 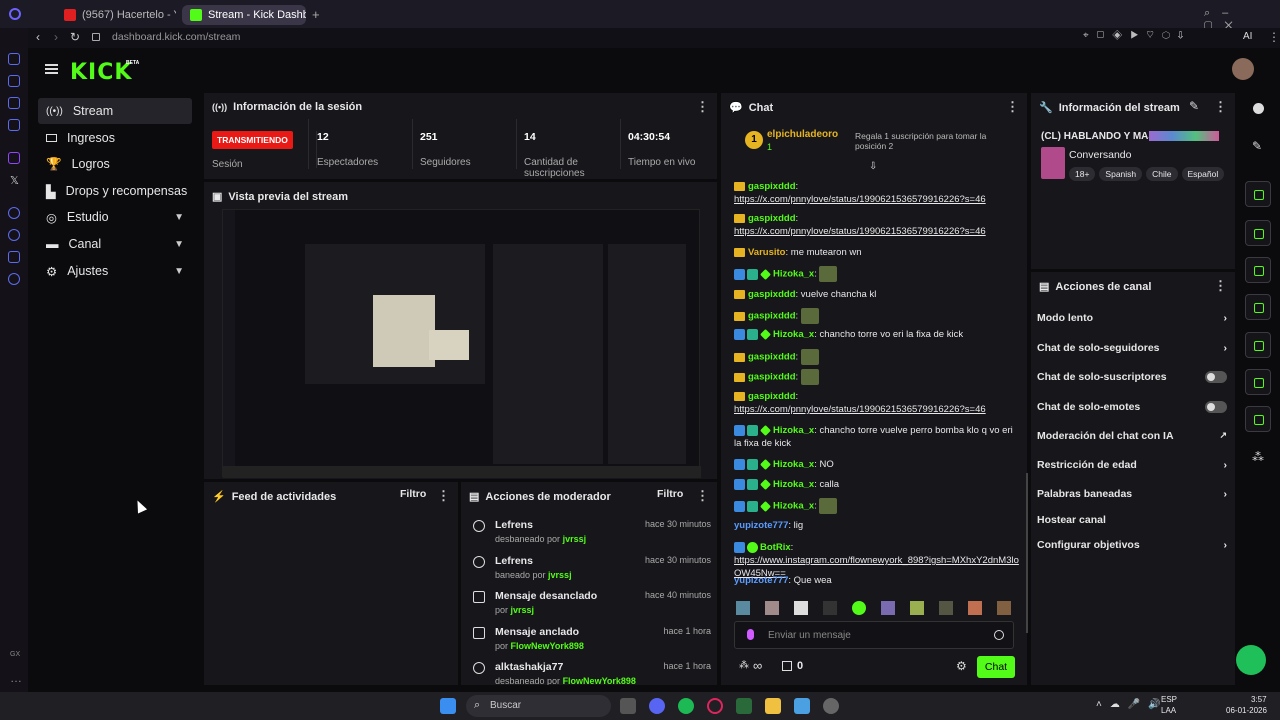 I want to click on points-icon: ⁂, so click(x=744, y=665).